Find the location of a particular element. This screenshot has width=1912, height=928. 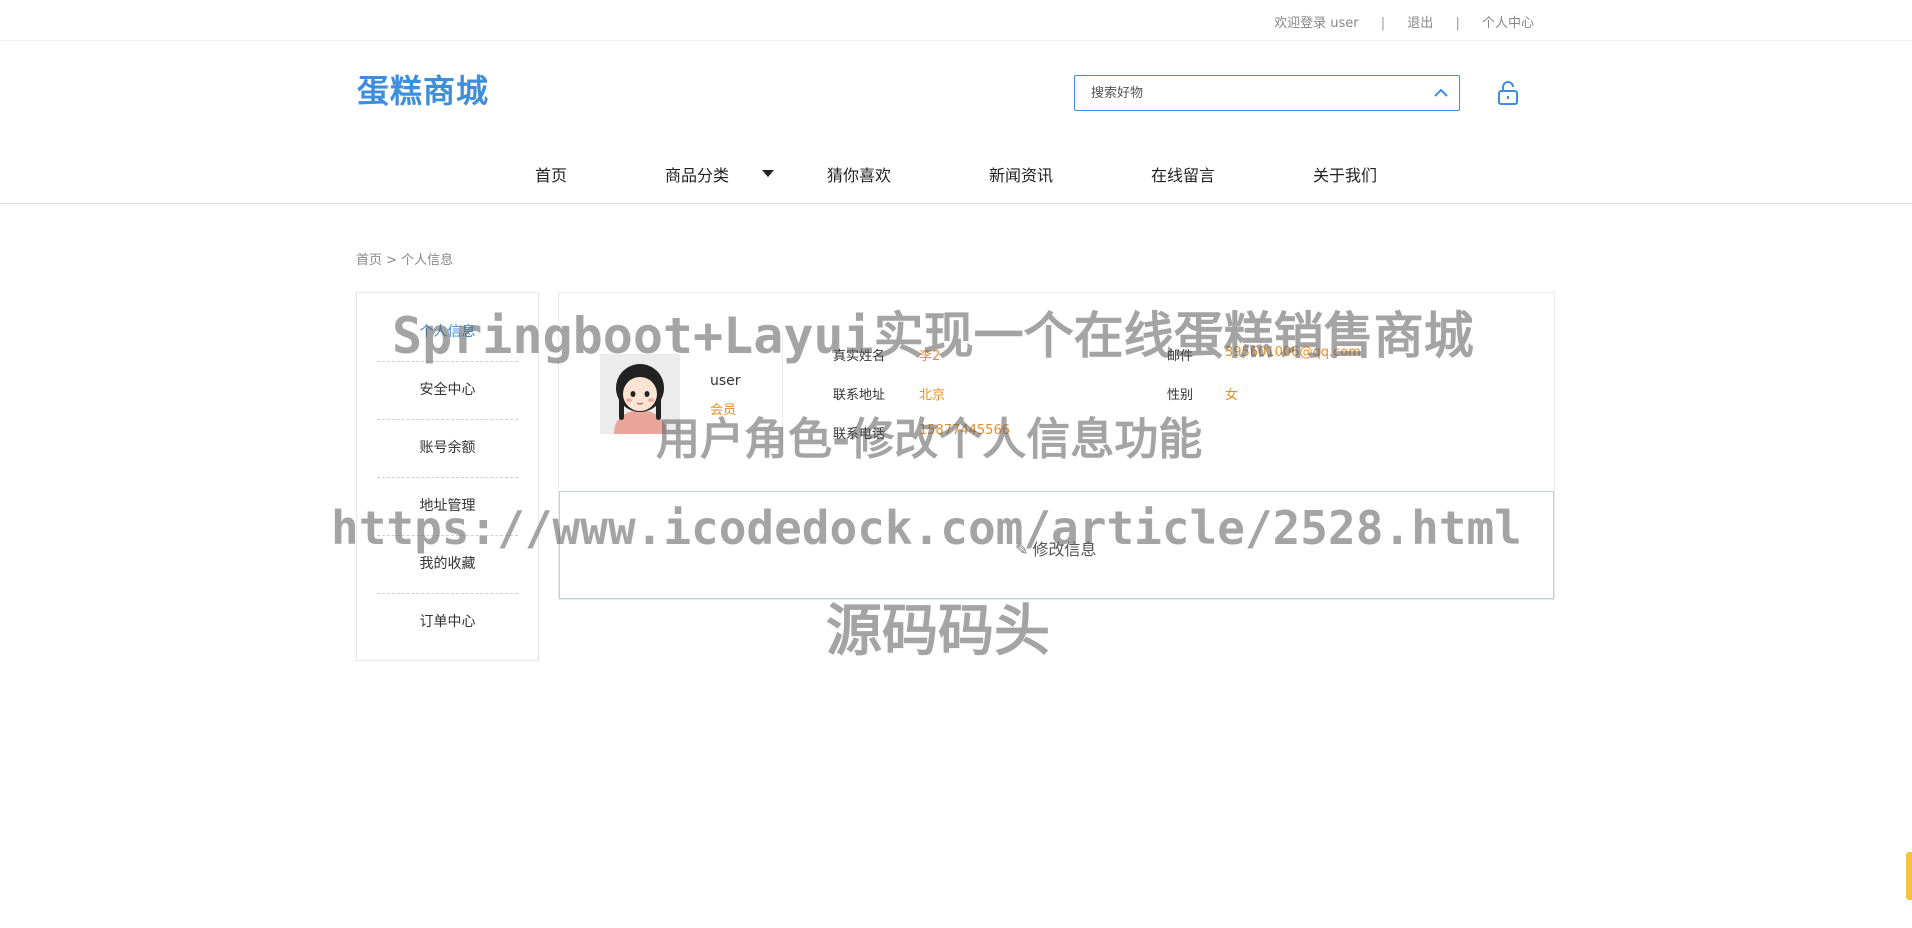

email-label: 邮件 is located at coordinates (1180, 356).